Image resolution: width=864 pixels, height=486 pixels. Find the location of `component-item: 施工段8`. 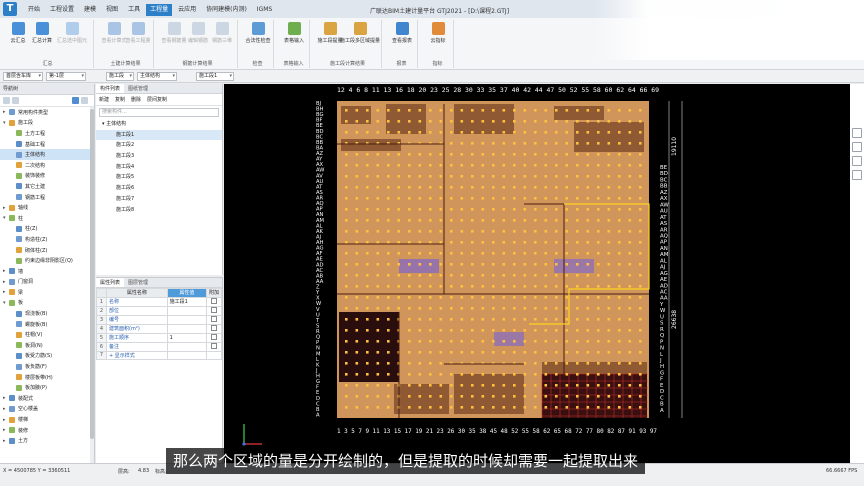

component-item: 施工段8 is located at coordinates (159, 210).